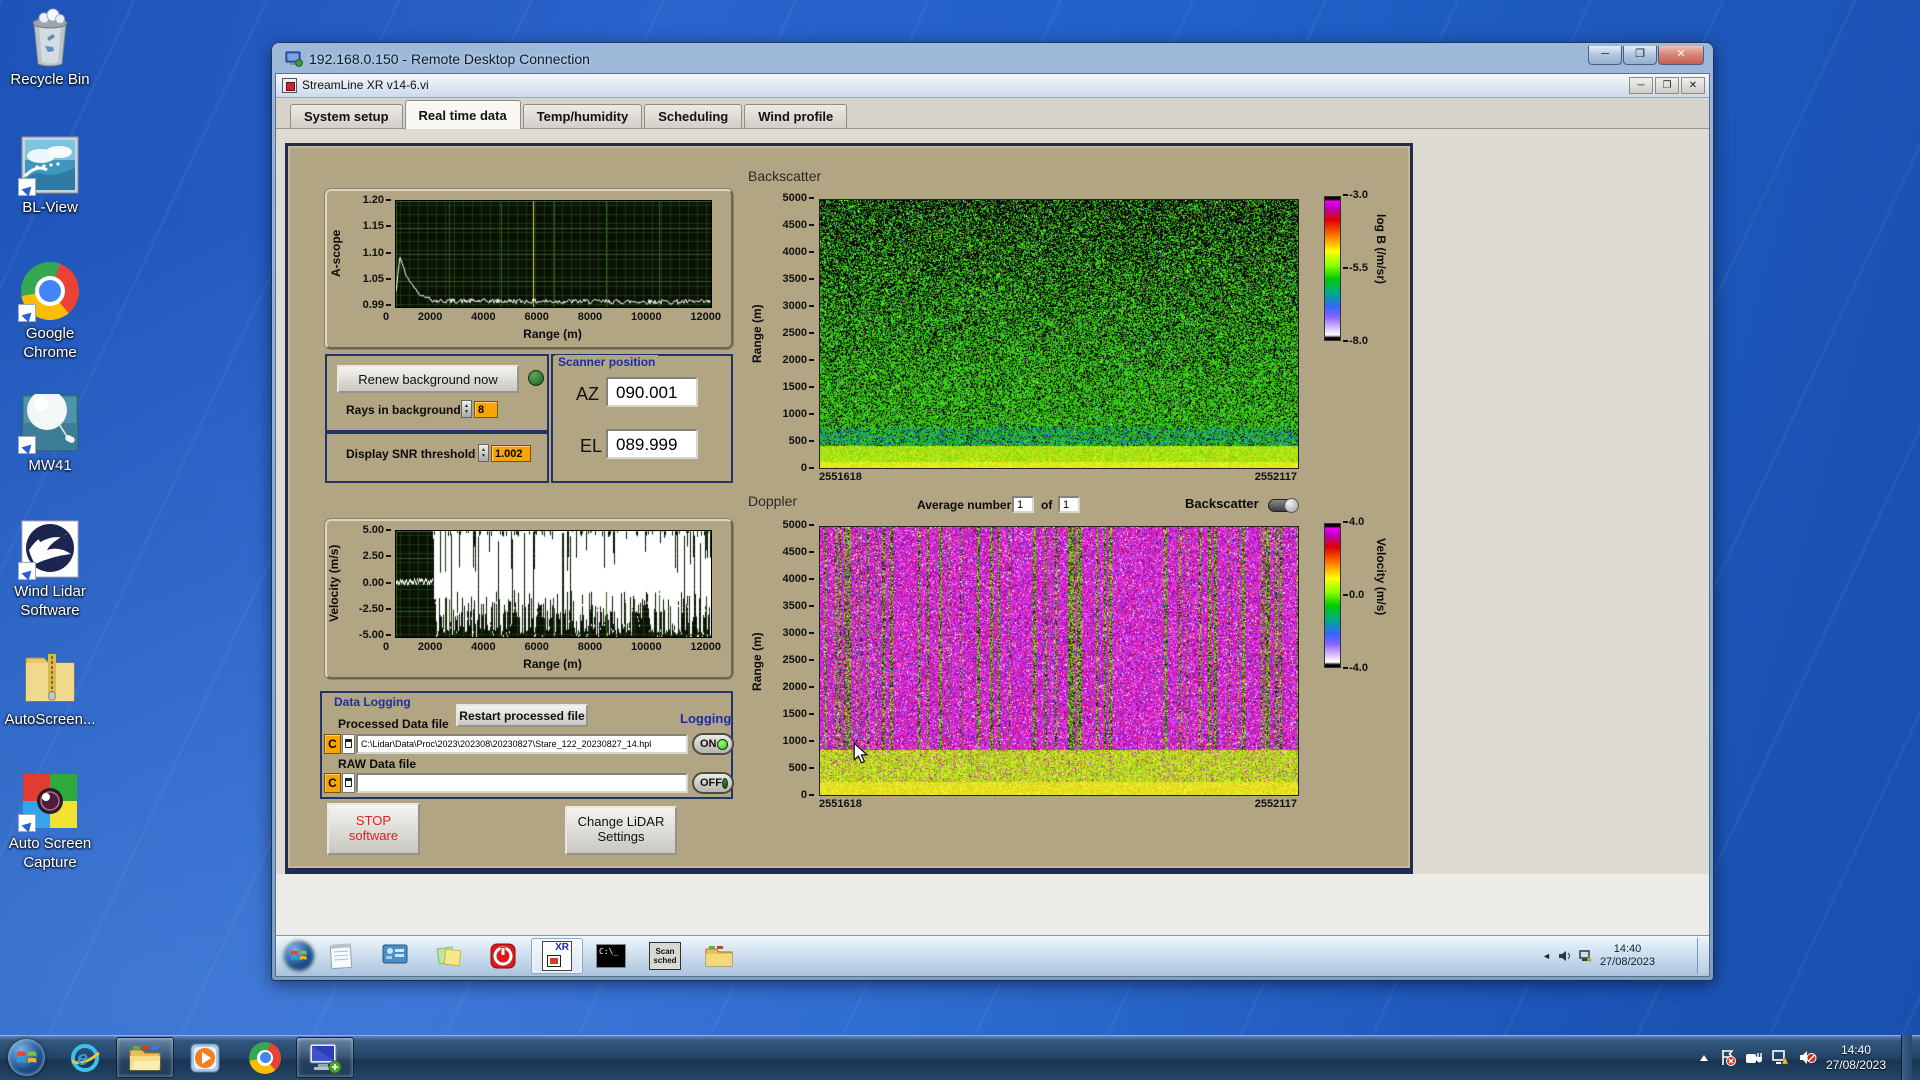  I want to click on app-titlebar: StreamLine XR v14-6.vi ─ ❐ ✕, so click(992, 86).